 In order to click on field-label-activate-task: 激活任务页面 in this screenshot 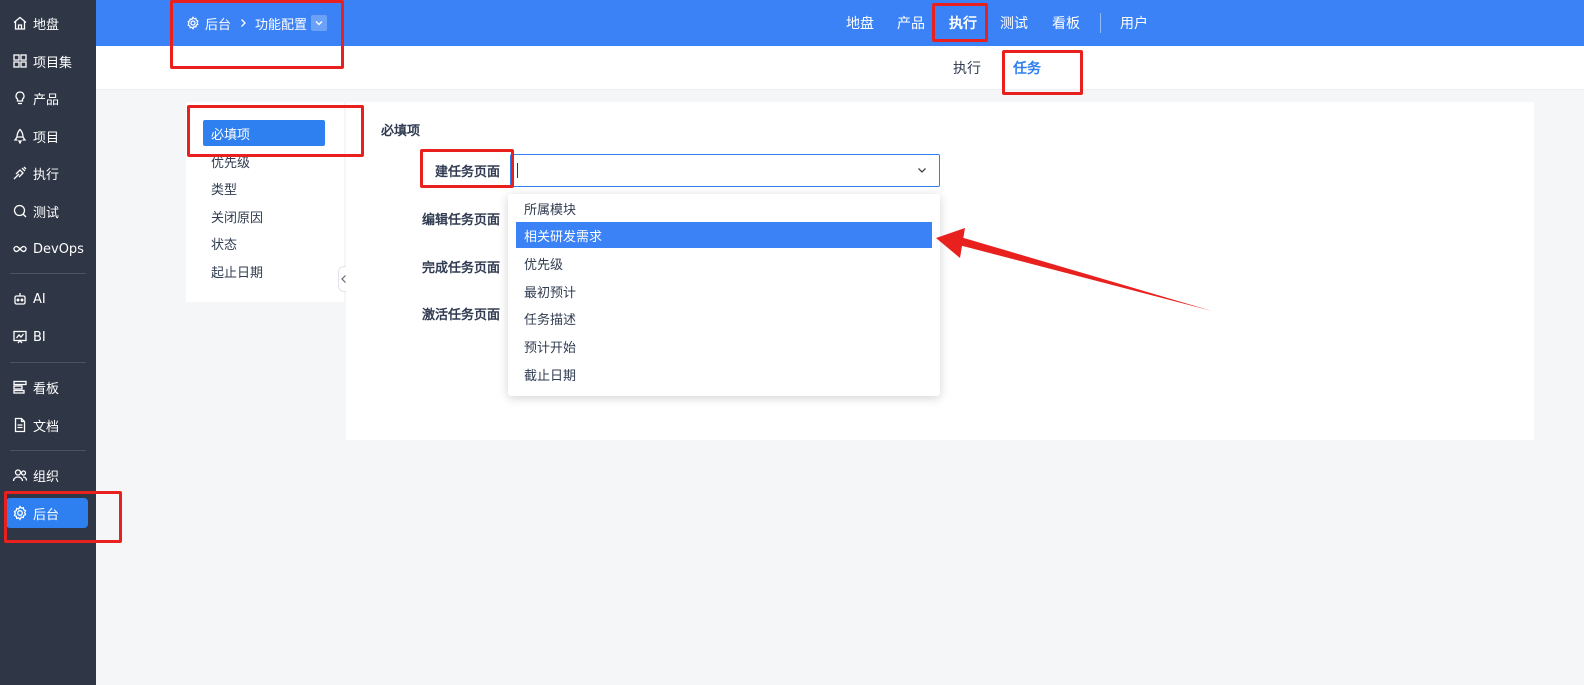, I will do `click(460, 315)`.